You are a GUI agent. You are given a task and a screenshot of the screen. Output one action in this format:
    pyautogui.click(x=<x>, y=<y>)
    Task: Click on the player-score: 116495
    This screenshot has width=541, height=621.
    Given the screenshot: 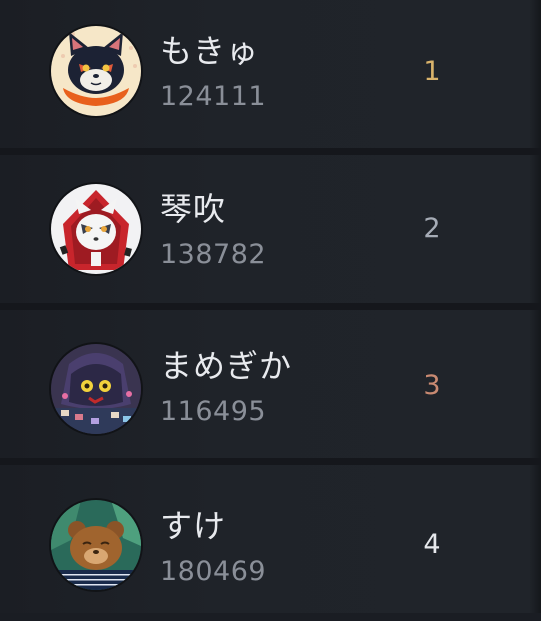 What is the action you would take?
    pyautogui.click(x=213, y=411)
    